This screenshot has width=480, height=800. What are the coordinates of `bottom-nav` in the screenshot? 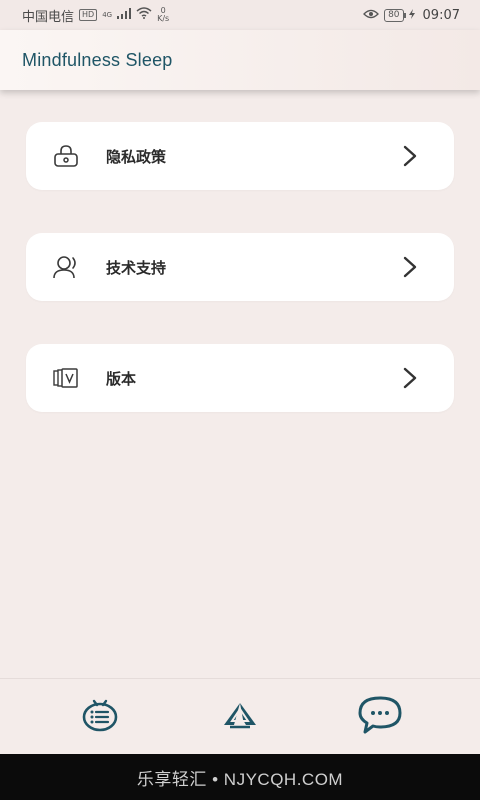 It's located at (240, 716).